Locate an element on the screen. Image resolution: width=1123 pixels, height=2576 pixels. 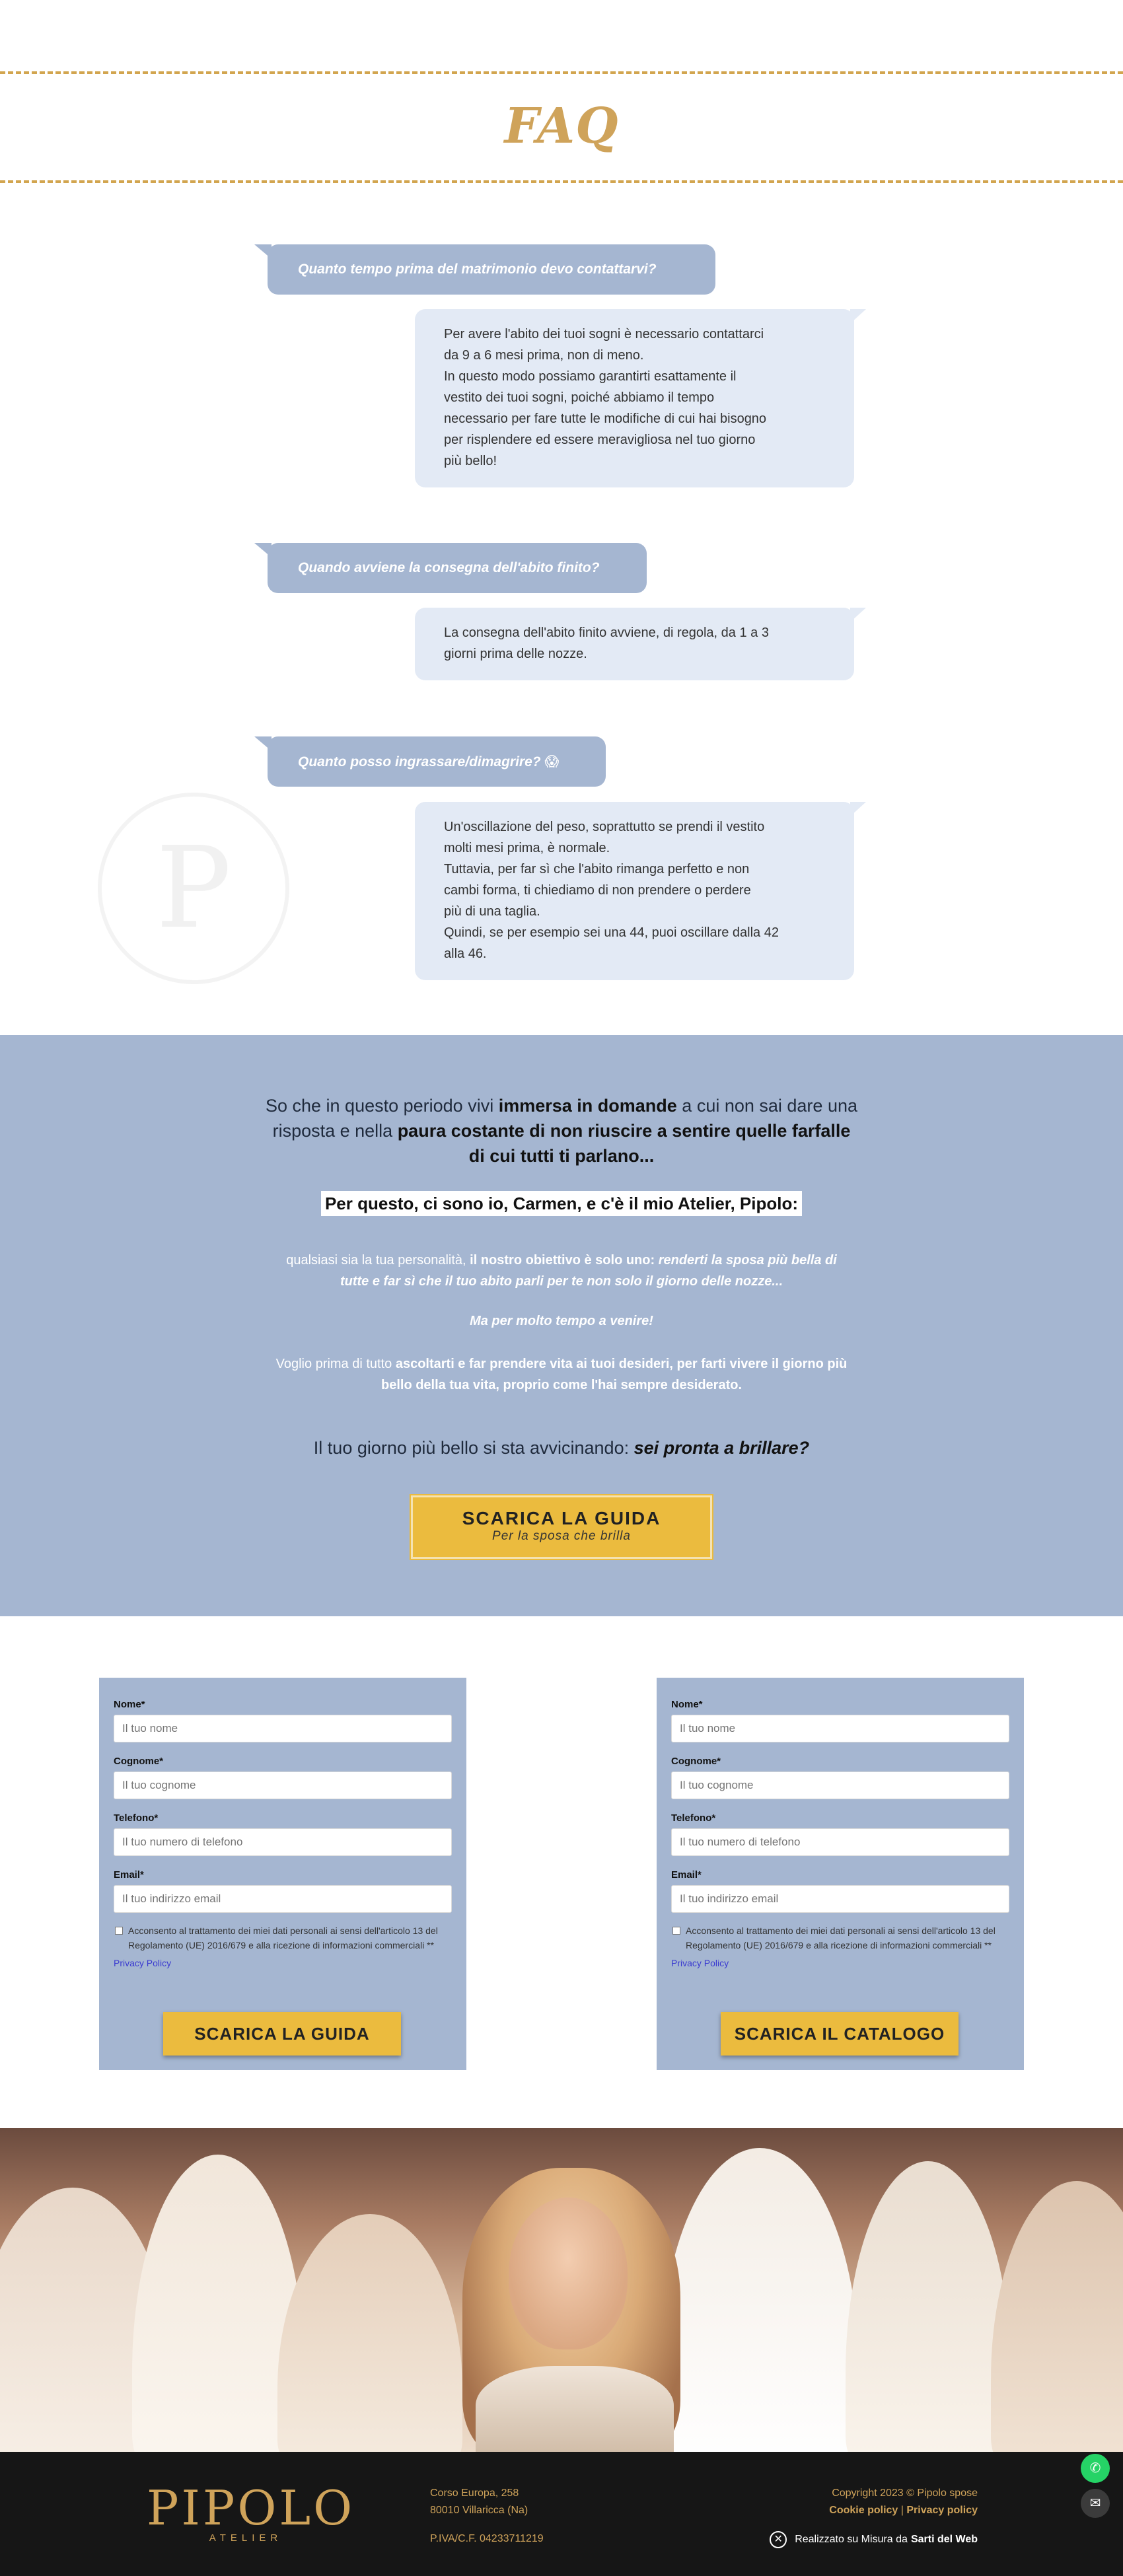
address-line-2: 80010 Villaricca (Na) is located at coordinates (479, 2511).